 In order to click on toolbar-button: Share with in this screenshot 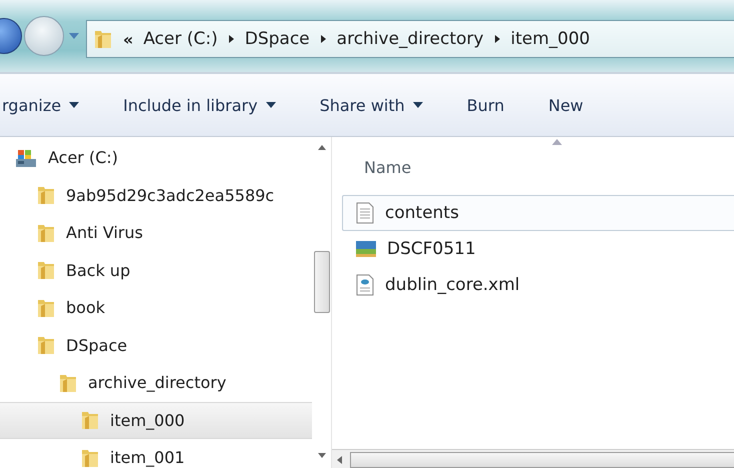, I will do `click(371, 105)`.